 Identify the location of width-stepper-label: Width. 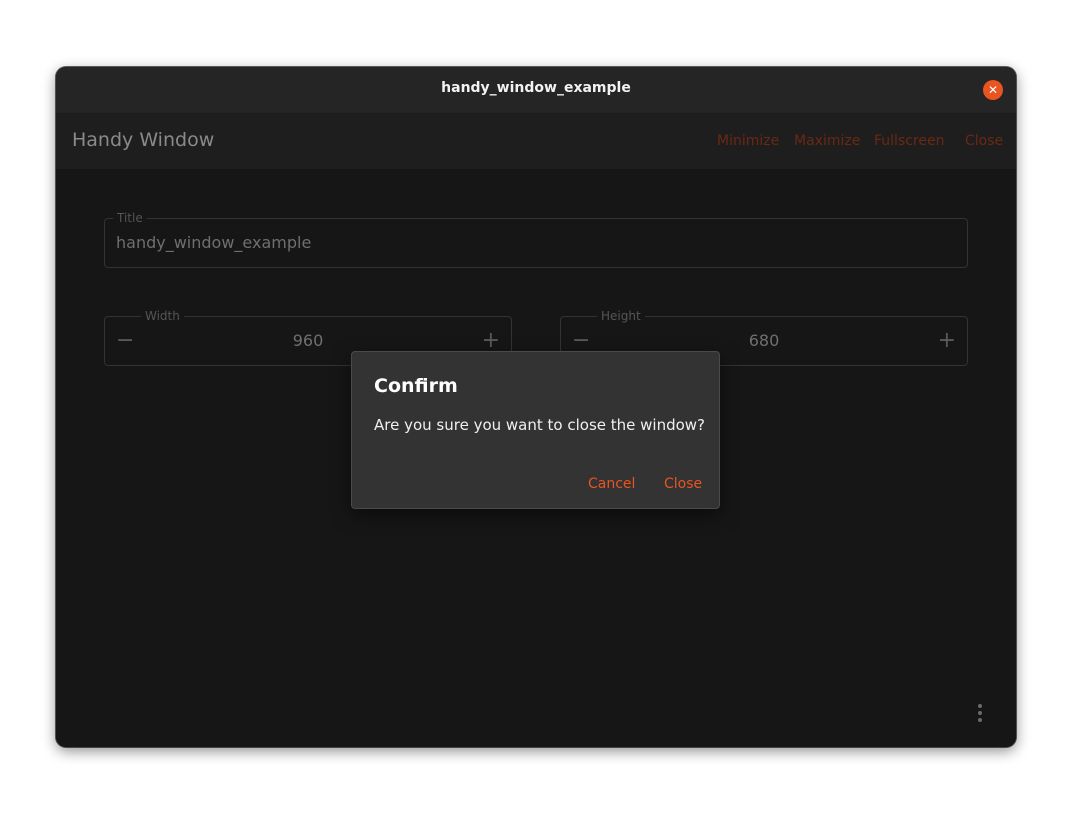
(162, 316).